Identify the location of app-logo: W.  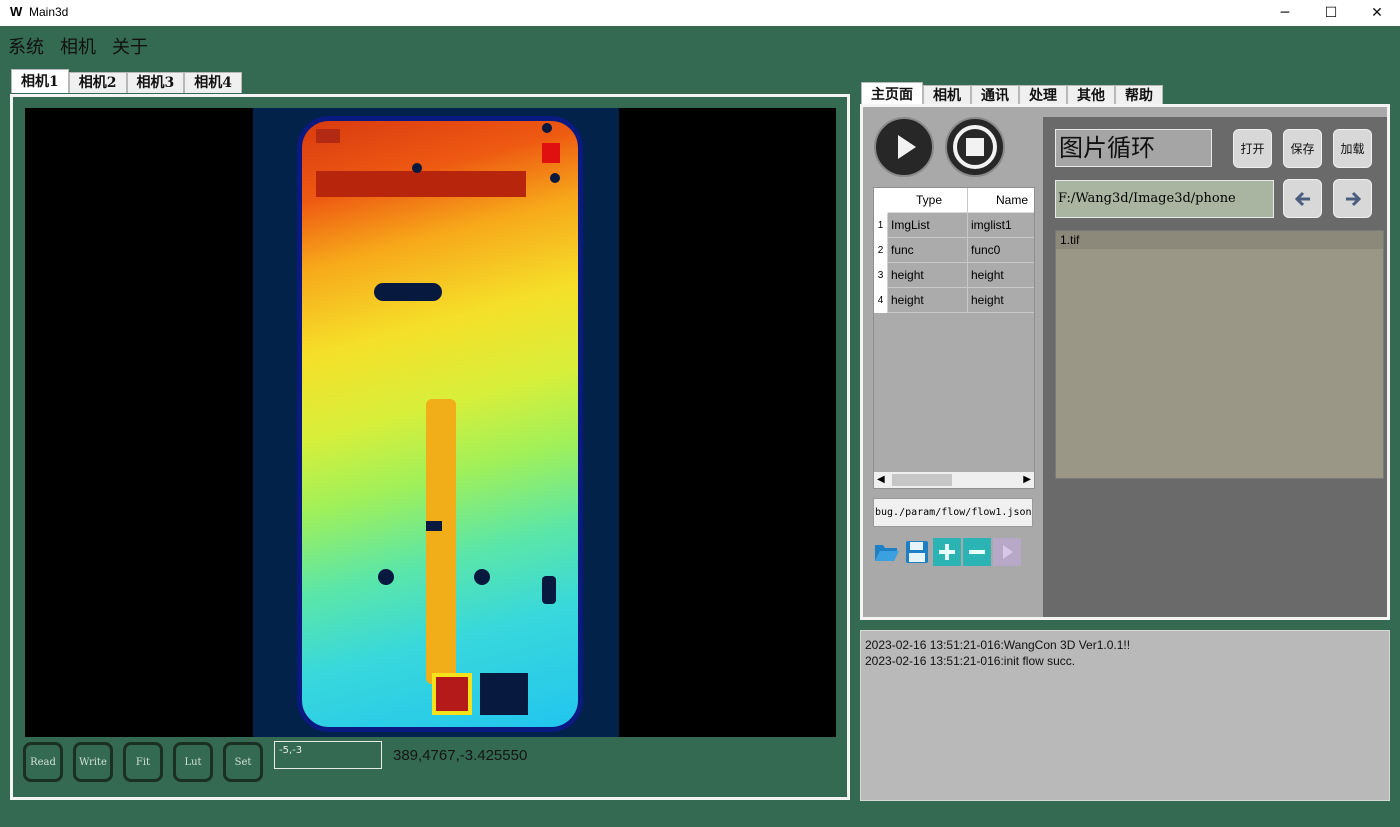
(16, 11).